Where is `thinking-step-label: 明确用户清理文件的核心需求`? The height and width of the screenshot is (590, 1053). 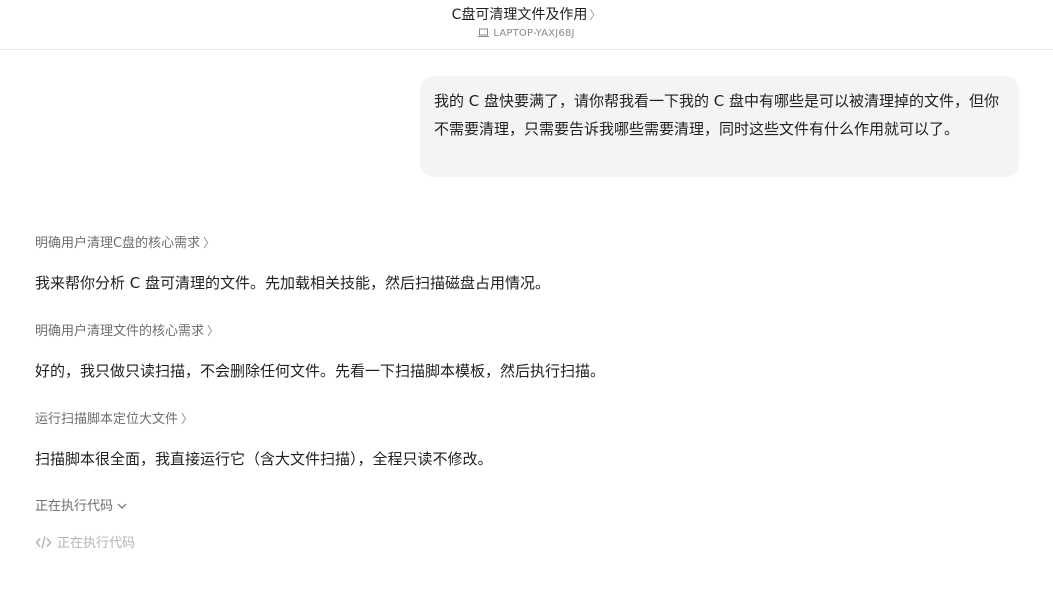
thinking-step-label: 明确用户清理文件的核心需求 is located at coordinates (120, 331).